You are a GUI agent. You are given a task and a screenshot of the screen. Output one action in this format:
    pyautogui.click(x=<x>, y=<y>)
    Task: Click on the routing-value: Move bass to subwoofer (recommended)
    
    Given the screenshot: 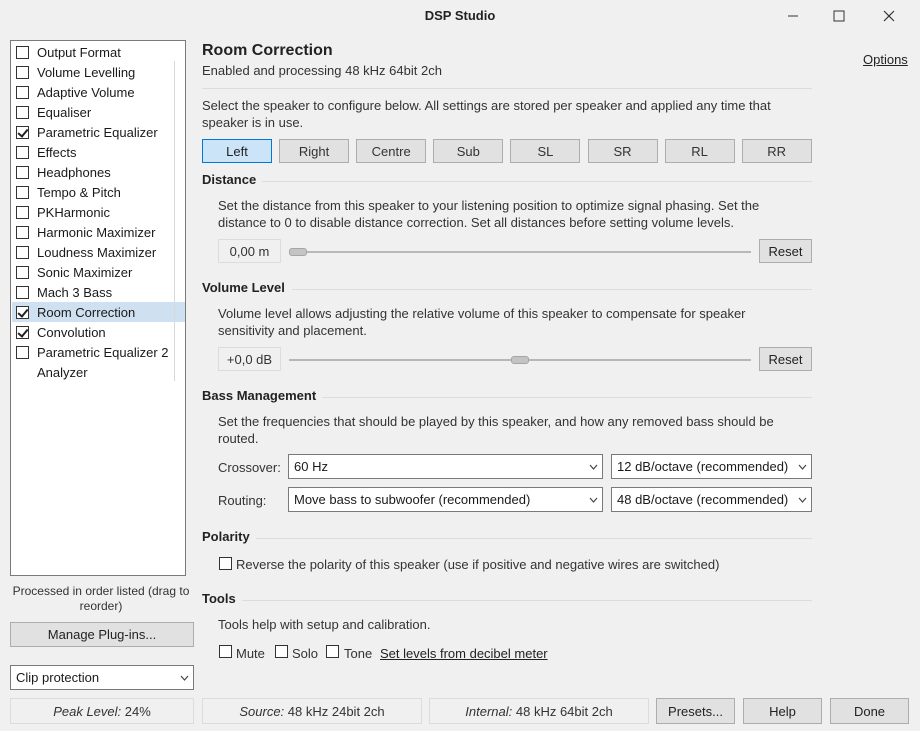 What is the action you would take?
    pyautogui.click(x=412, y=499)
    